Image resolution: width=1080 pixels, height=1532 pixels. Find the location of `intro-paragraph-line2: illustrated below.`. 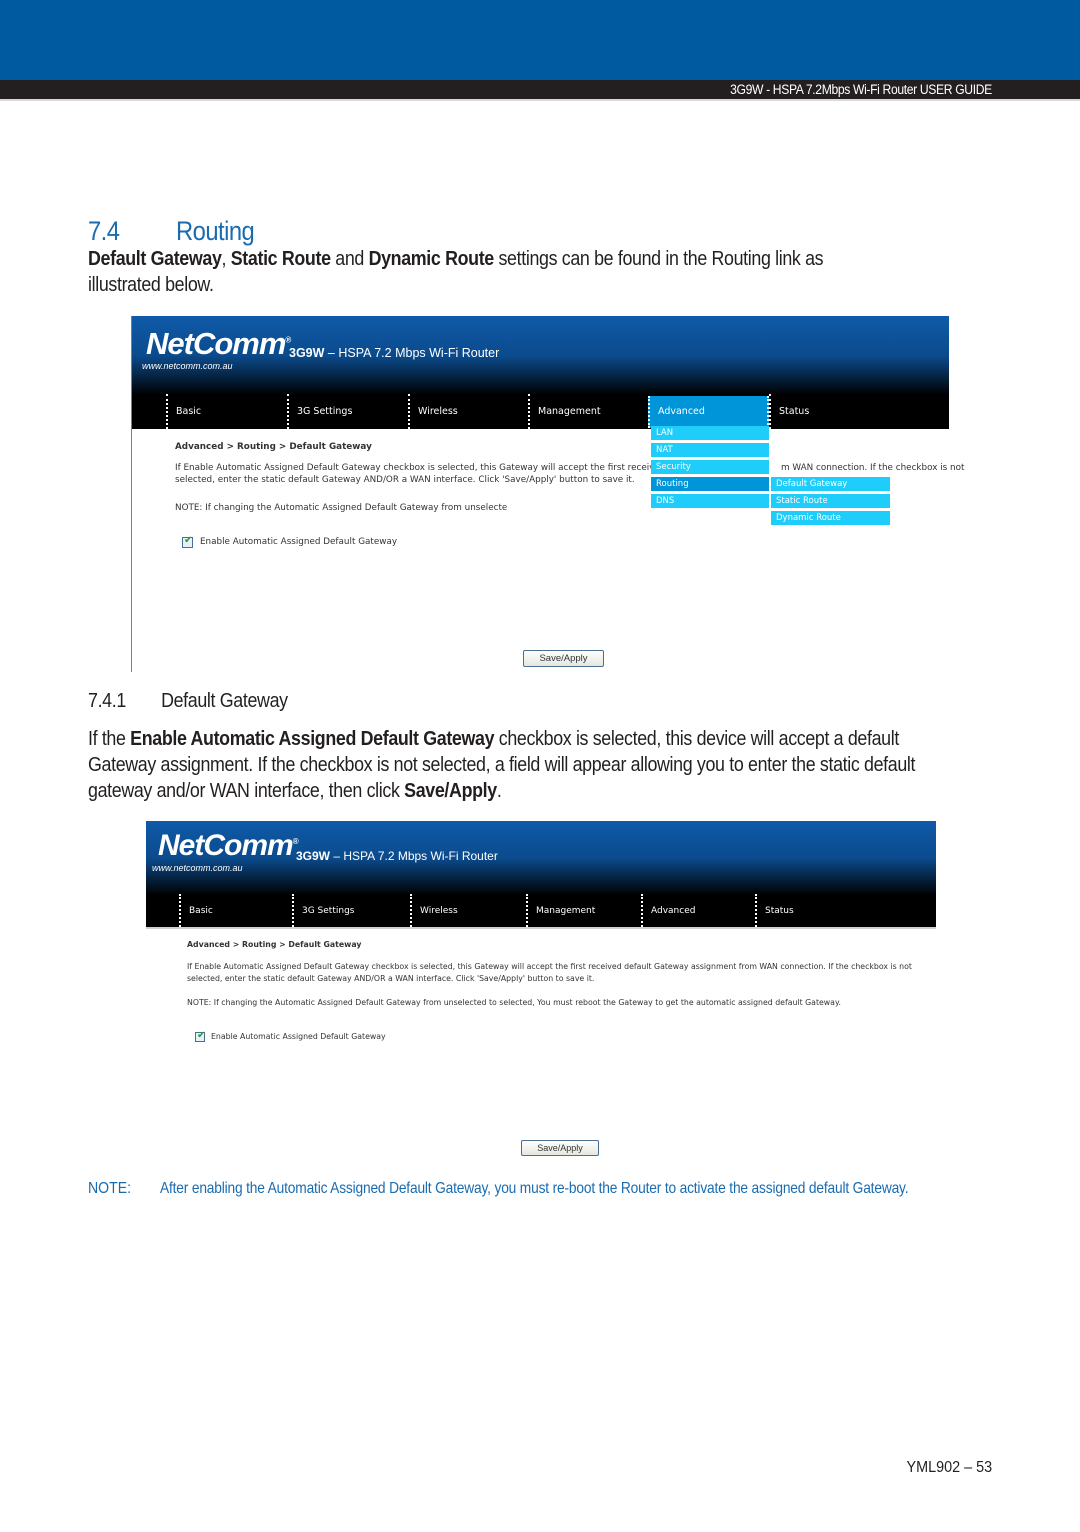

intro-paragraph-line2: illustrated below. is located at coordinates (151, 284).